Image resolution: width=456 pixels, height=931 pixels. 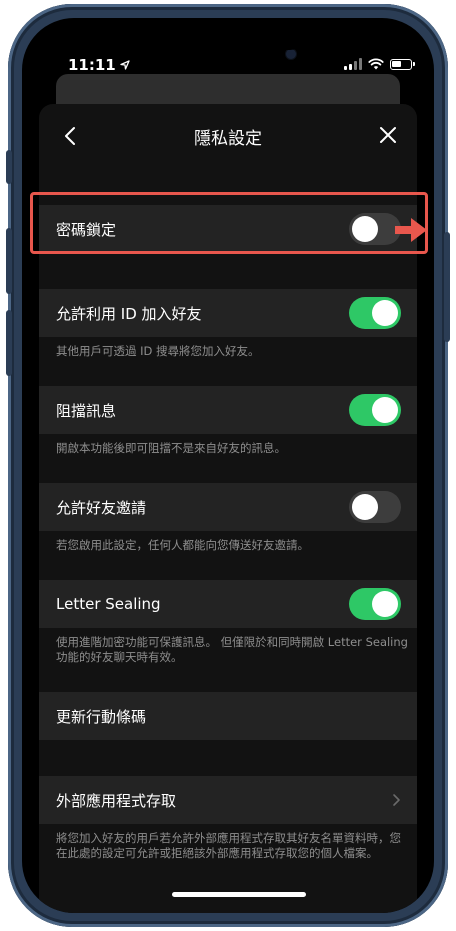 What do you see at coordinates (239, 894) in the screenshot?
I see `home-indicator` at bounding box center [239, 894].